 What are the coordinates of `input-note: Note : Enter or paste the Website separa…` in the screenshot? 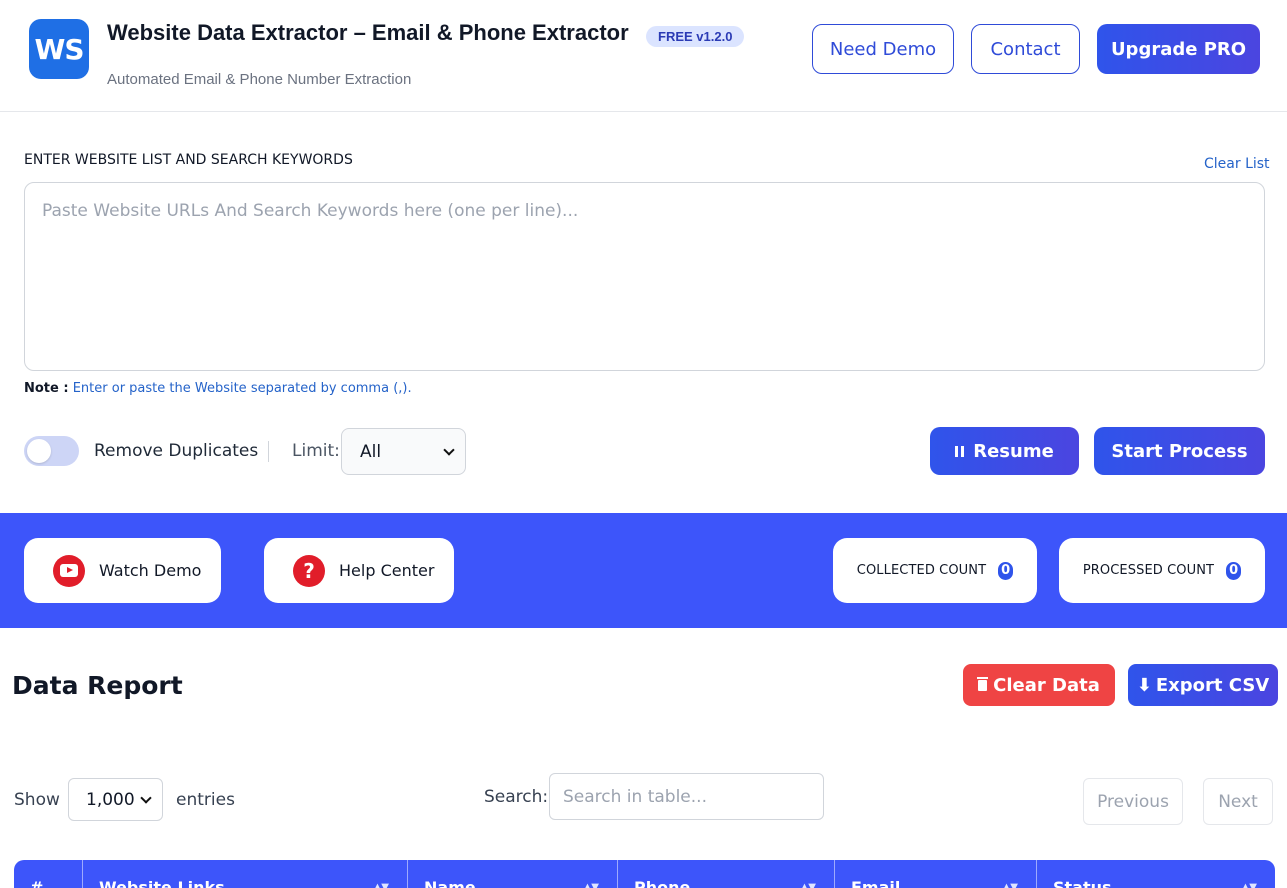 It's located at (218, 388).